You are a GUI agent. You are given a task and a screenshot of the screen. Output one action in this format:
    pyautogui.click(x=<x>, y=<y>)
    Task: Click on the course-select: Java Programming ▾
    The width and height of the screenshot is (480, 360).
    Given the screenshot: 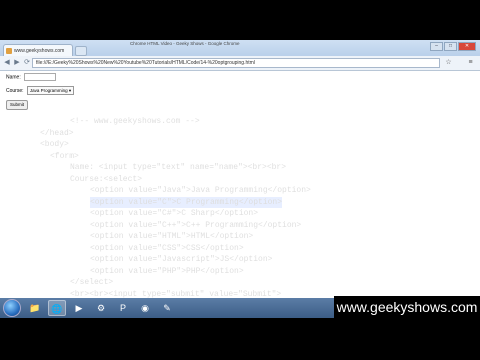 What is the action you would take?
    pyautogui.click(x=50, y=90)
    